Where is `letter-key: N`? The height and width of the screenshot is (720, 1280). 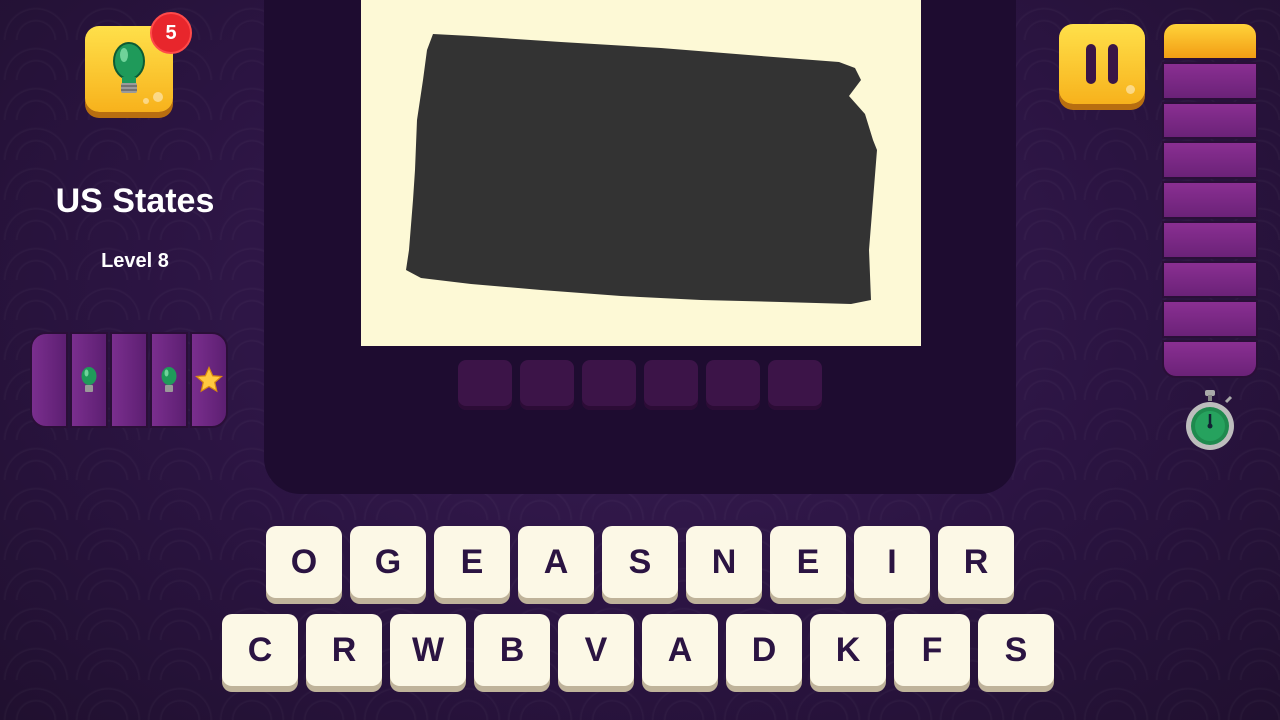
letter-key: N is located at coordinates (724, 562).